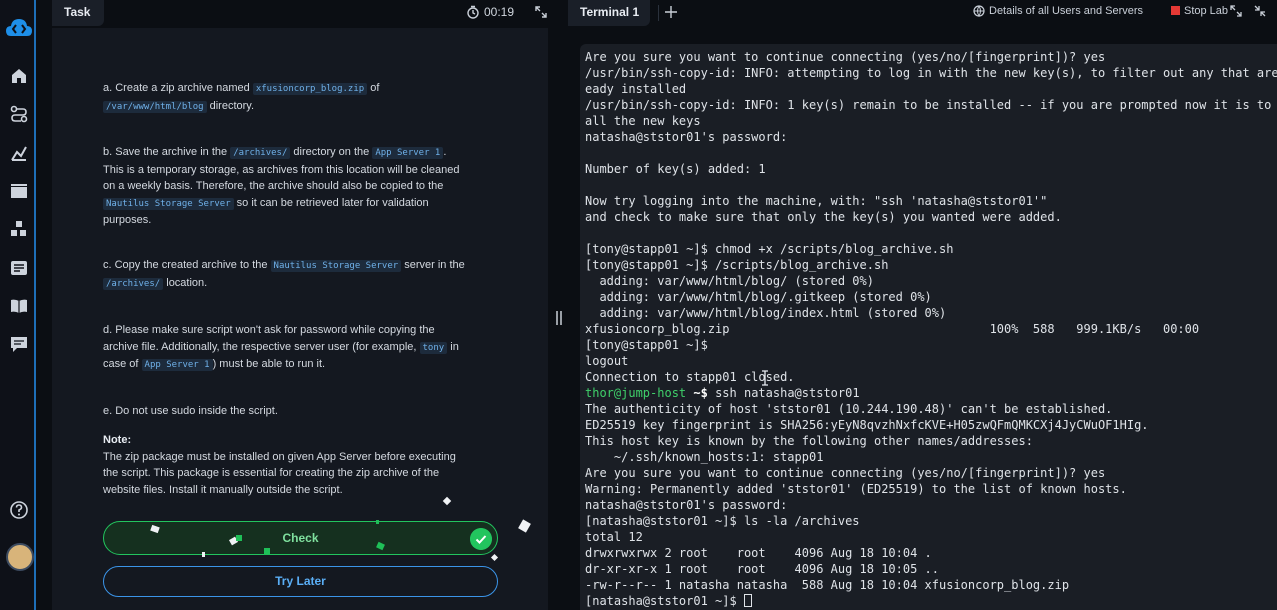  Describe the element at coordinates (19, 344) in the screenshot. I see `chat-icon` at that location.